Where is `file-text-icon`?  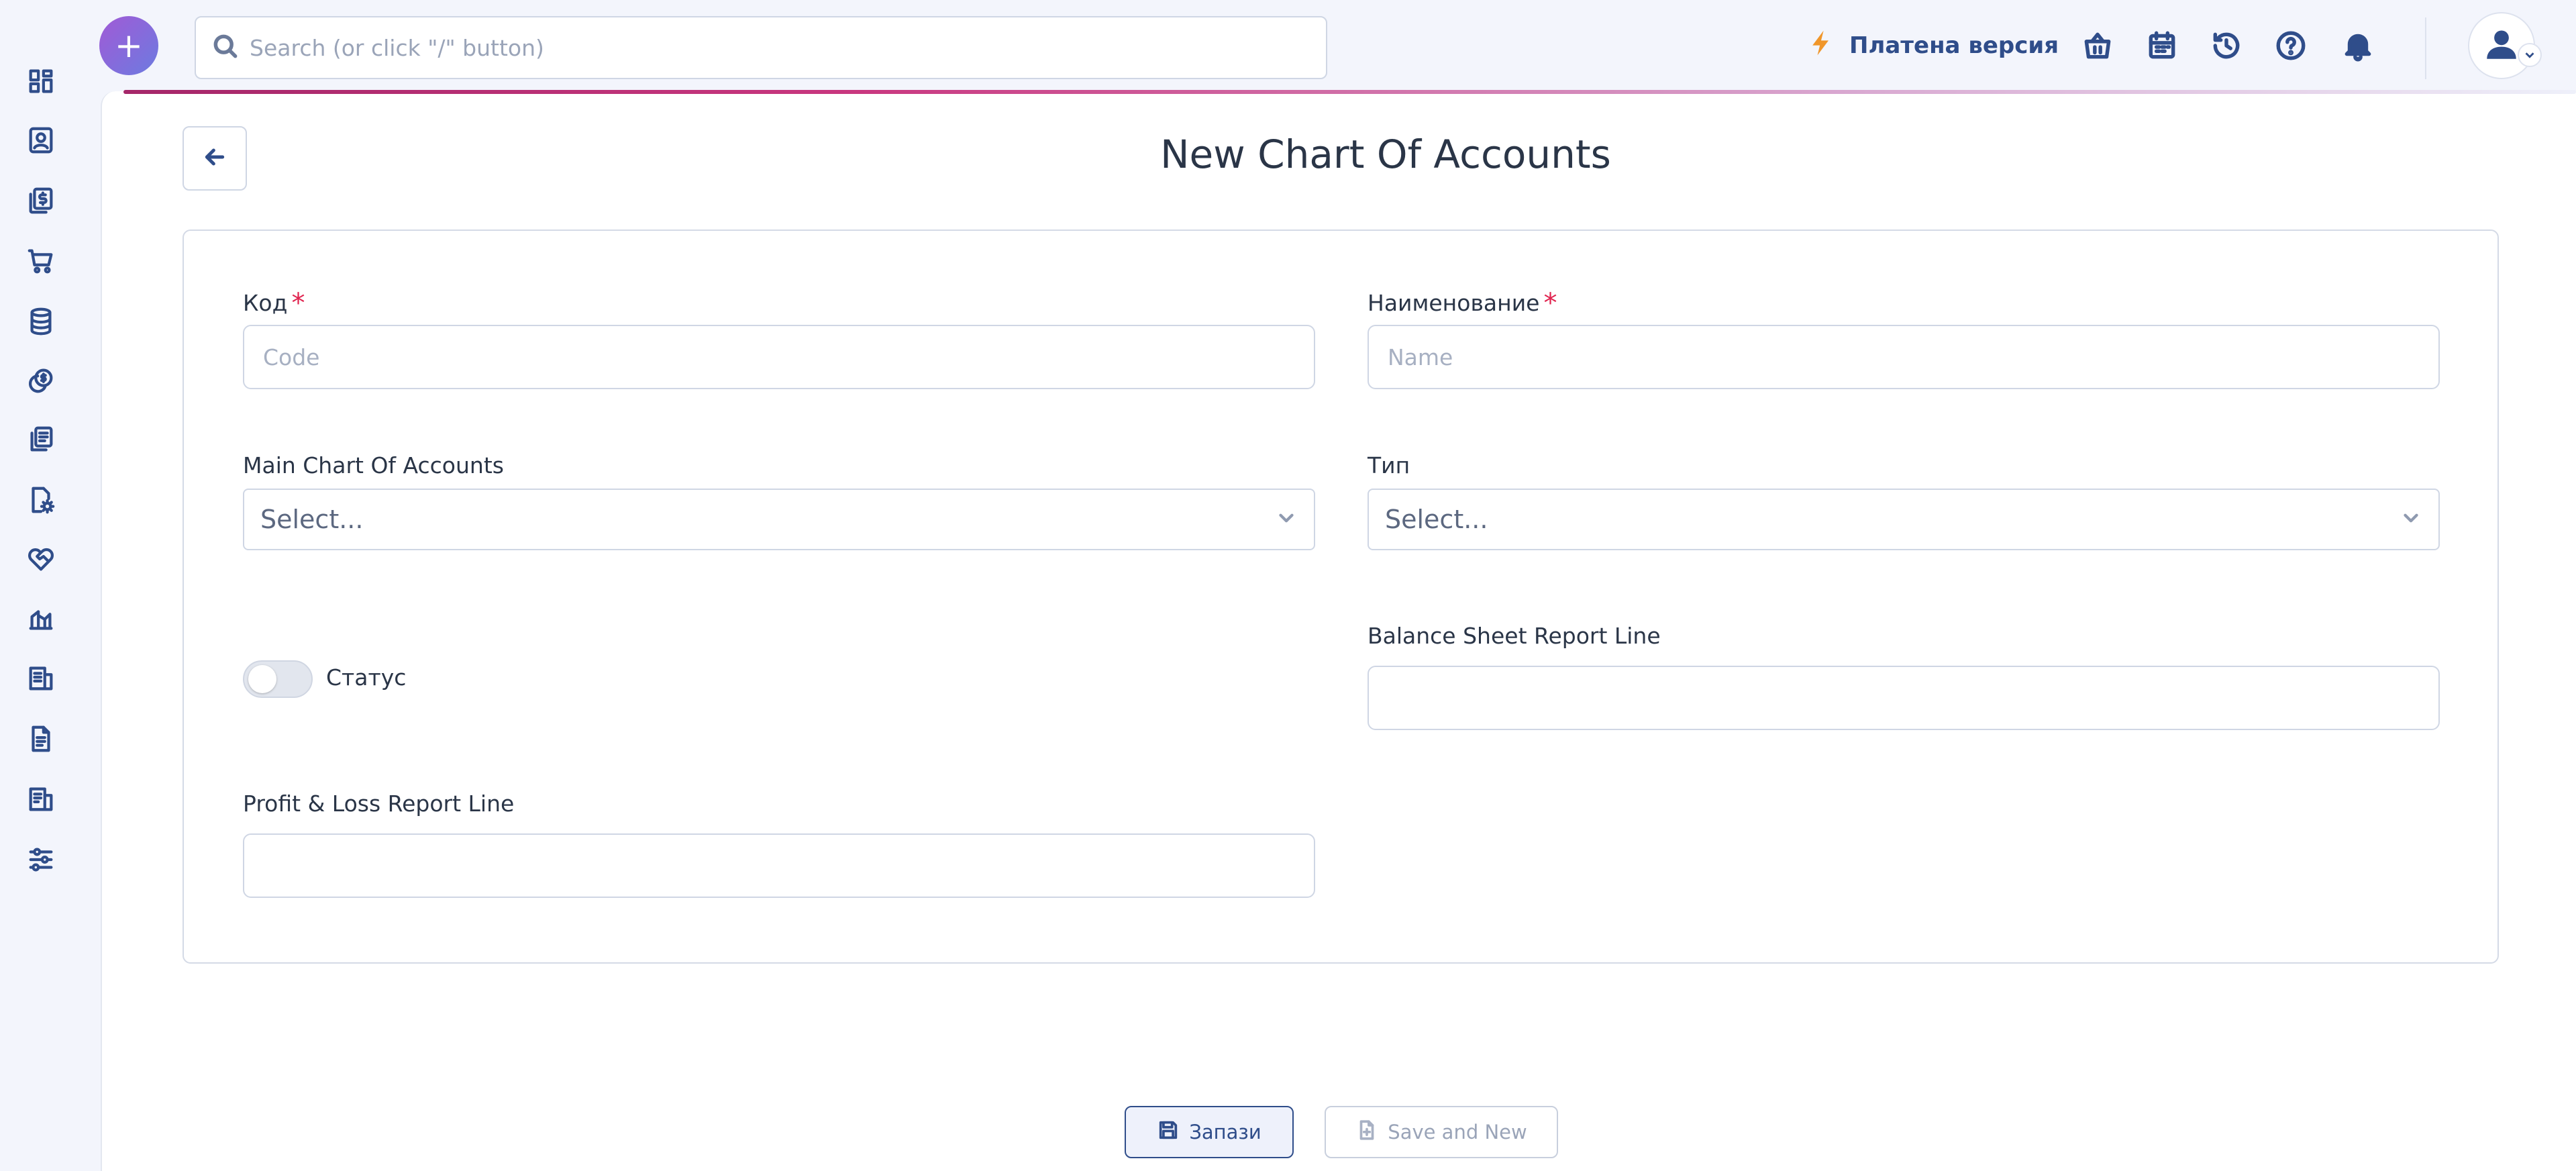
file-text-icon is located at coordinates (41, 739).